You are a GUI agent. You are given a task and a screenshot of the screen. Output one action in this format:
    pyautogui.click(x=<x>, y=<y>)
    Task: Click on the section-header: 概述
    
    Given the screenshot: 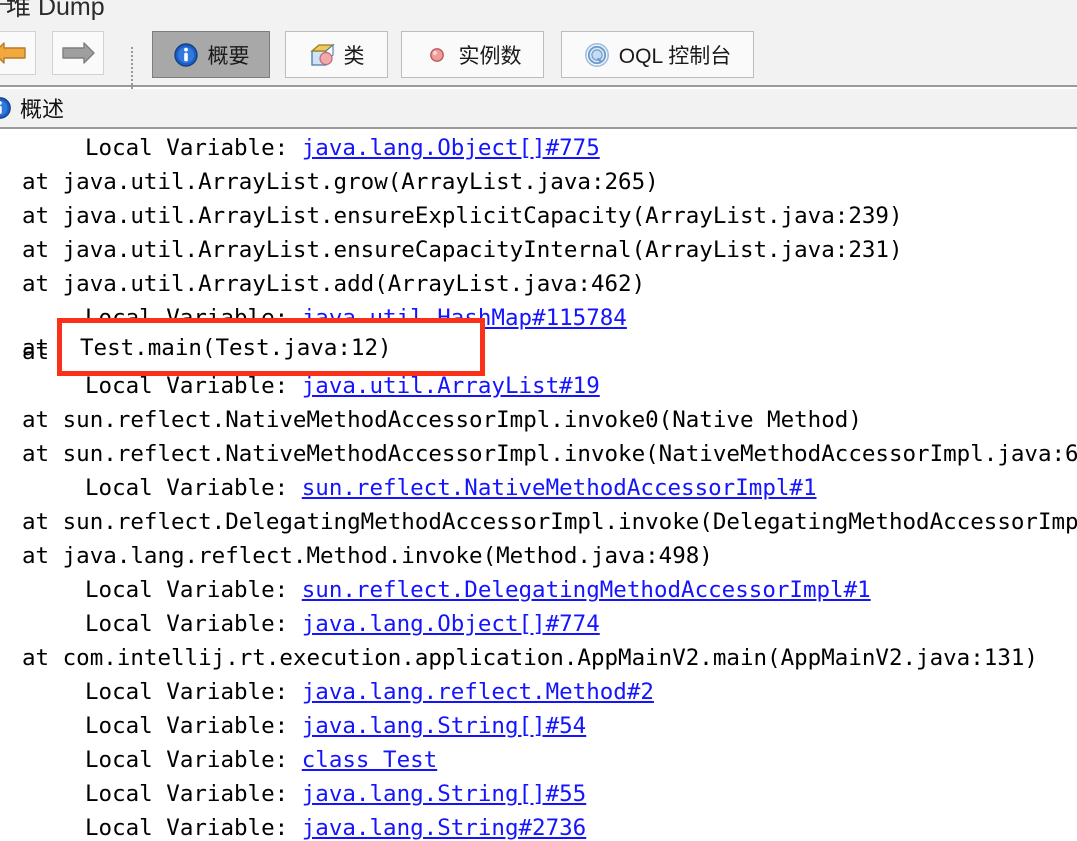 What is the action you would take?
    pyautogui.click(x=538, y=109)
    